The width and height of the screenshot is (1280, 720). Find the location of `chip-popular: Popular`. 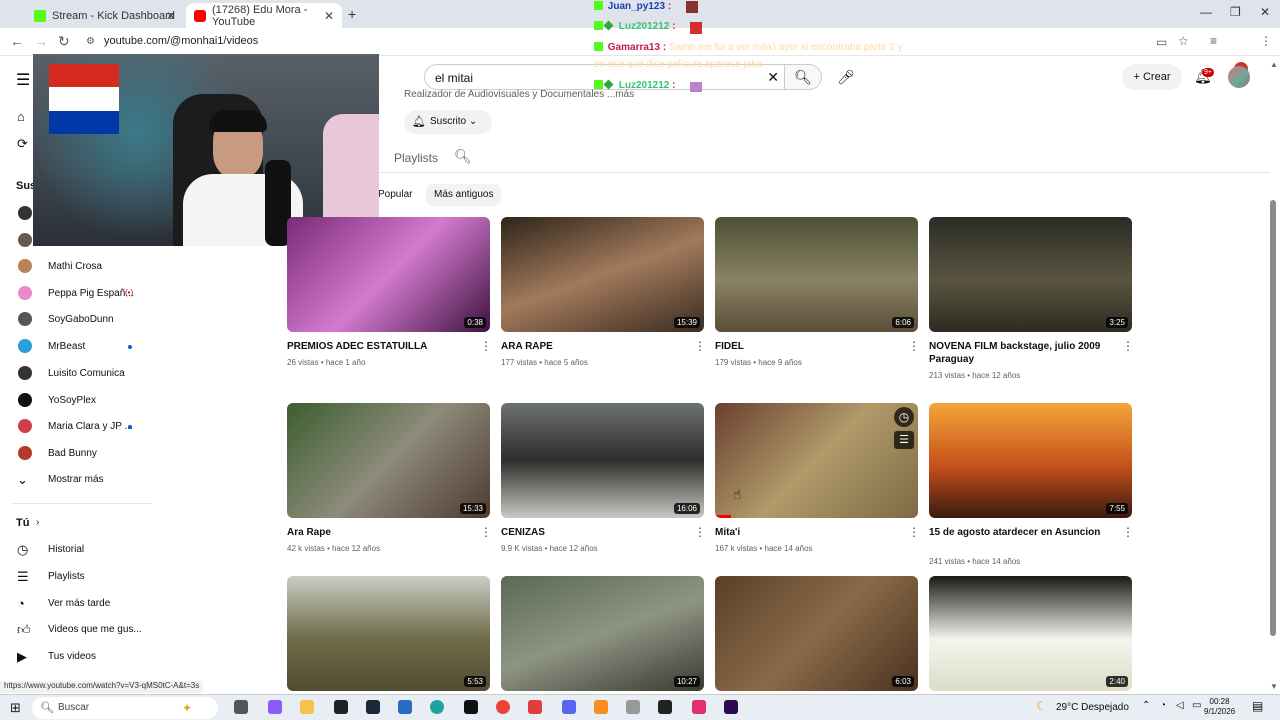

chip-popular: Popular is located at coordinates (395, 195).